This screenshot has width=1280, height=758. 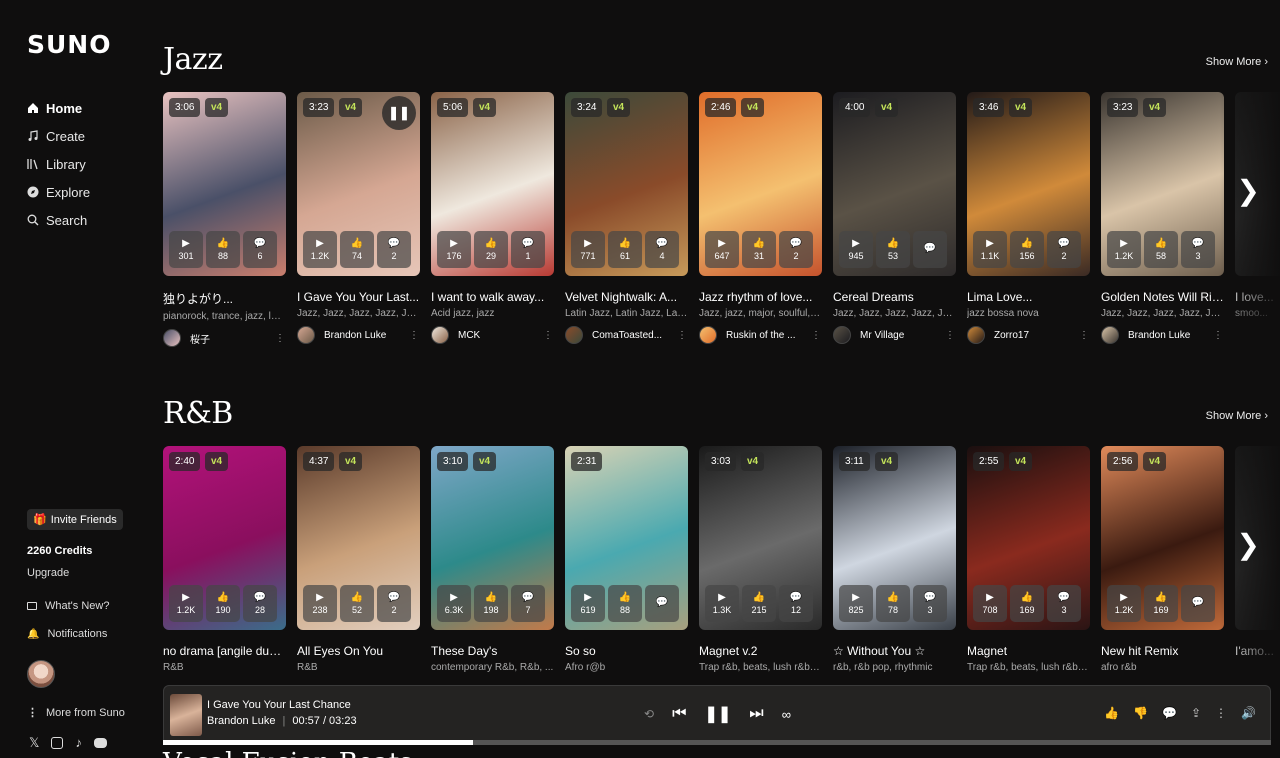 I want to click on play-button: ▶ 6.3K, so click(x=454, y=603).